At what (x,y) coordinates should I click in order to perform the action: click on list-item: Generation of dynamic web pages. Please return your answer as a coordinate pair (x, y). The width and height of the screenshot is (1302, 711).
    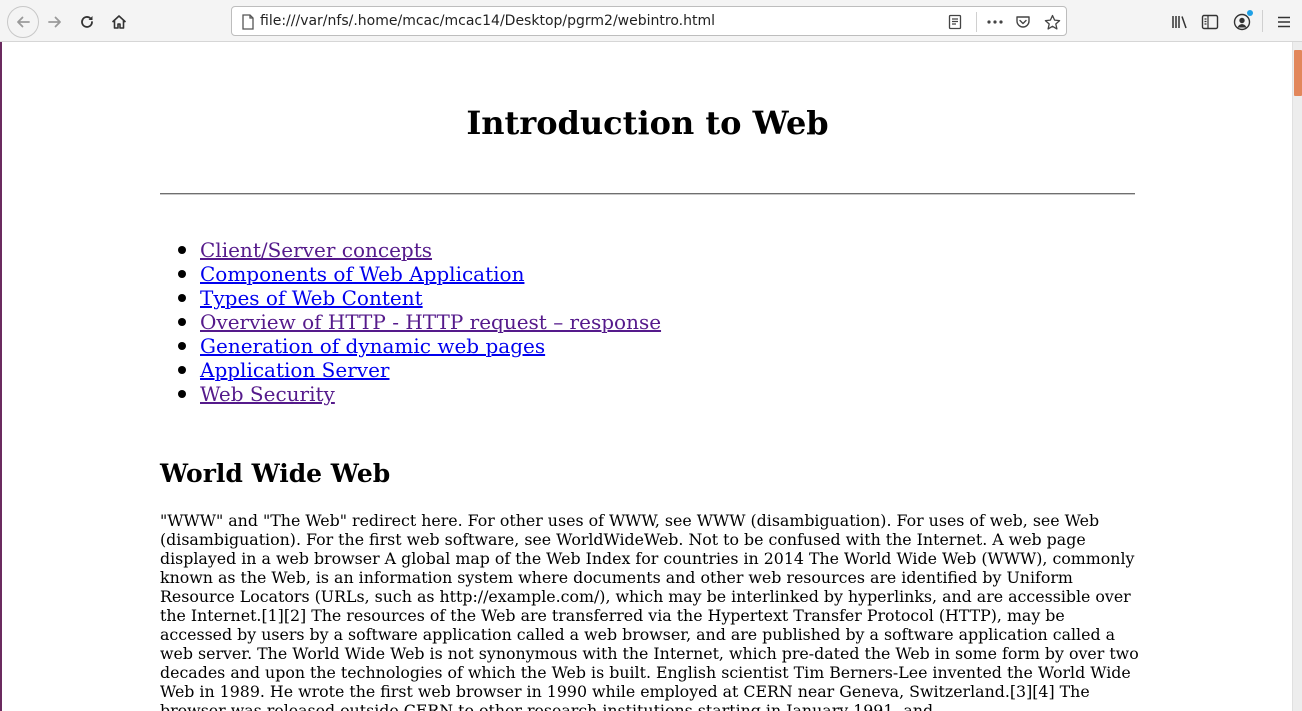
    Looking at the image, I should click on (419, 346).